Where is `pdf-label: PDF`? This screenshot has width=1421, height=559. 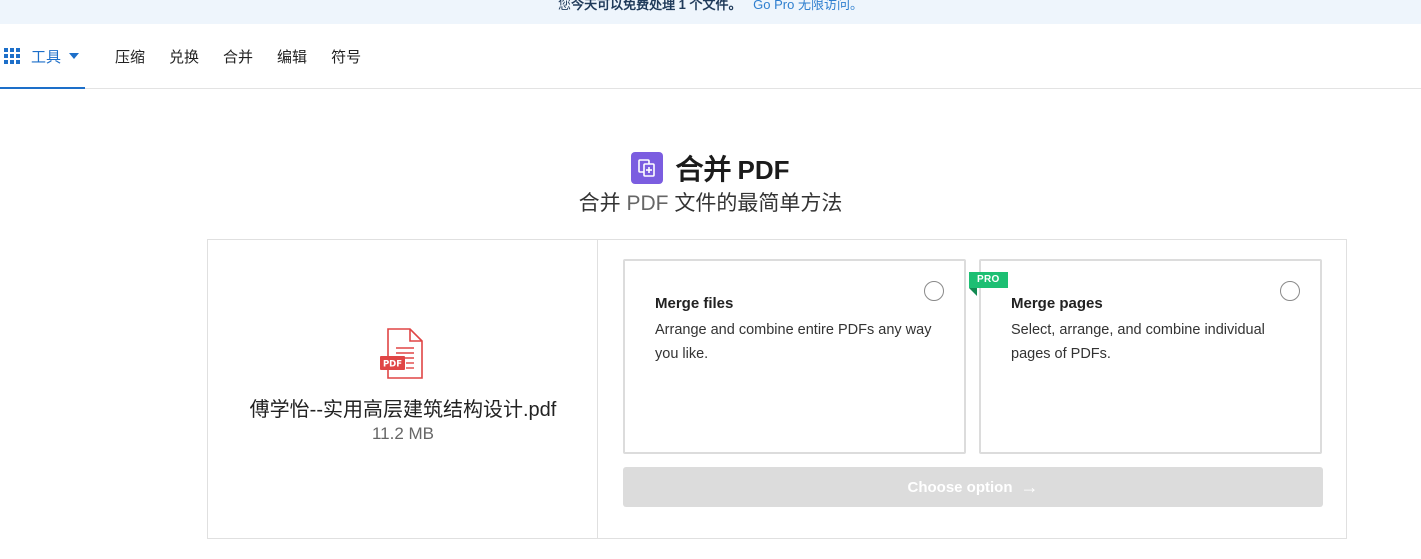 pdf-label: PDF is located at coordinates (392, 365).